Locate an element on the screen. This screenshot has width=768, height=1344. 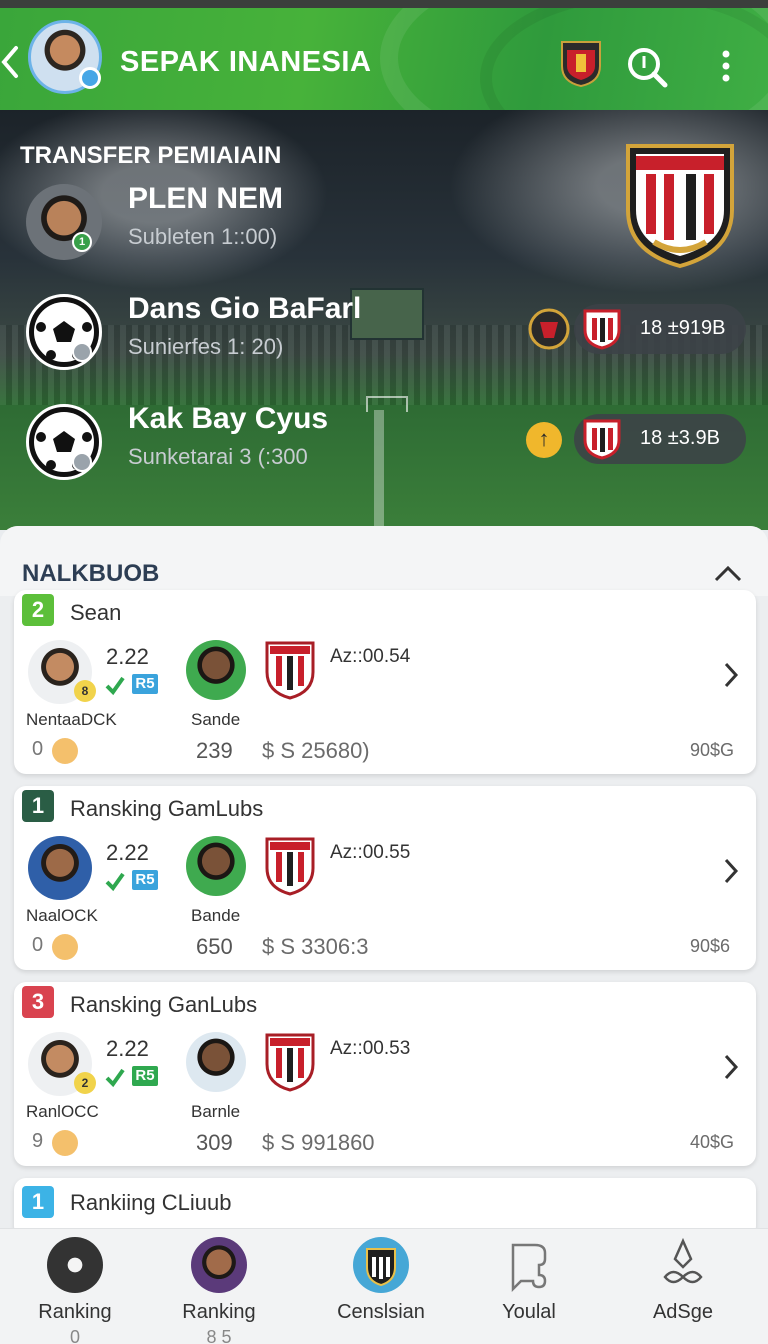
profile-avatar is located at coordinates (65, 57).